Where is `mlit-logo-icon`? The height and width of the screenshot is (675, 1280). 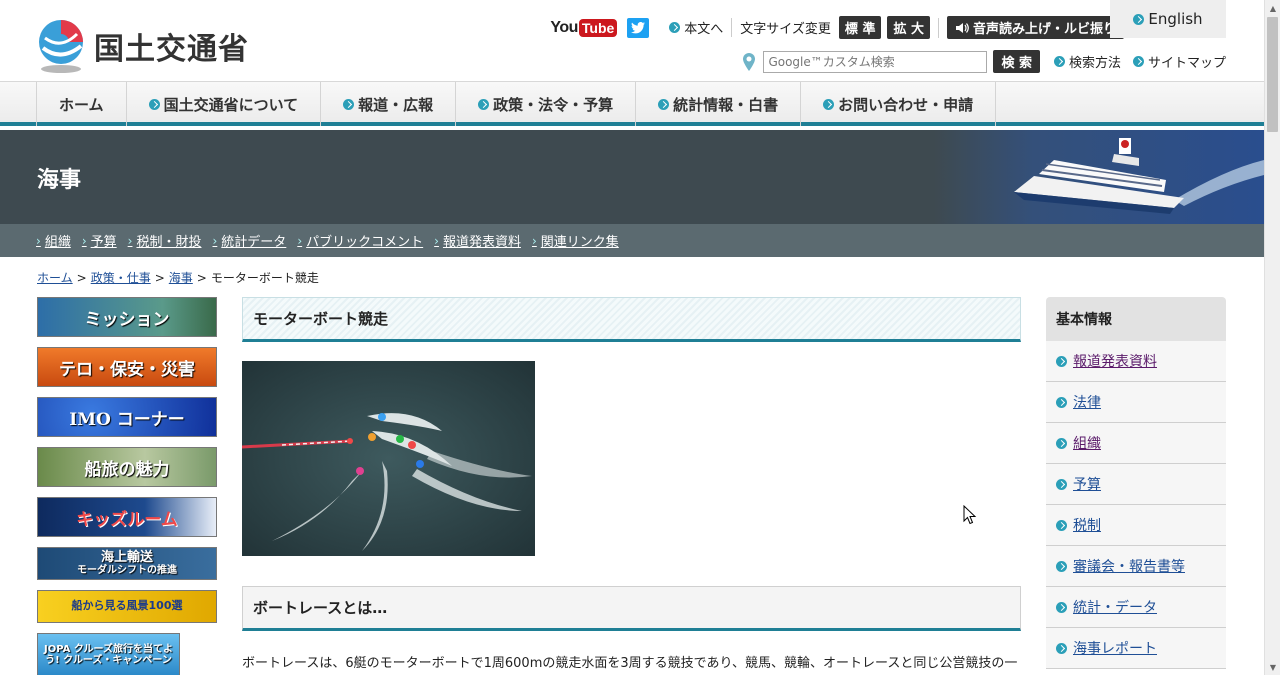
mlit-logo-icon is located at coordinates (61, 46).